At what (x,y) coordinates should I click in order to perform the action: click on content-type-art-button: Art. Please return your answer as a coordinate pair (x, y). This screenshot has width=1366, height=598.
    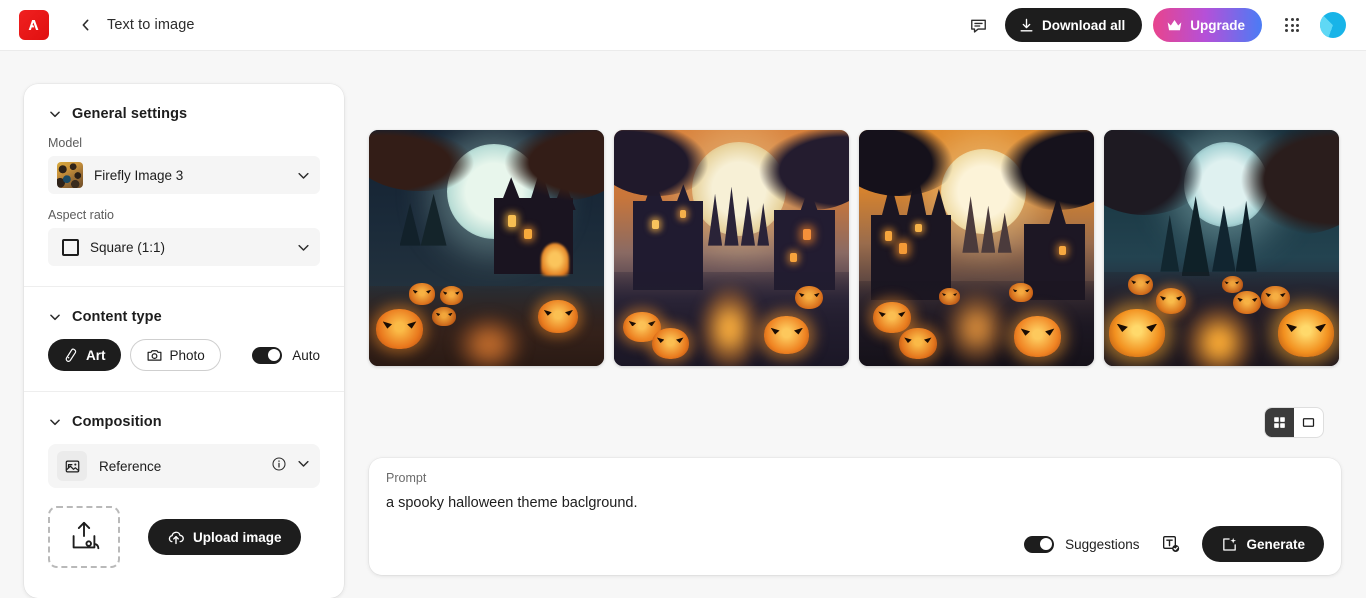
    Looking at the image, I should click on (84, 355).